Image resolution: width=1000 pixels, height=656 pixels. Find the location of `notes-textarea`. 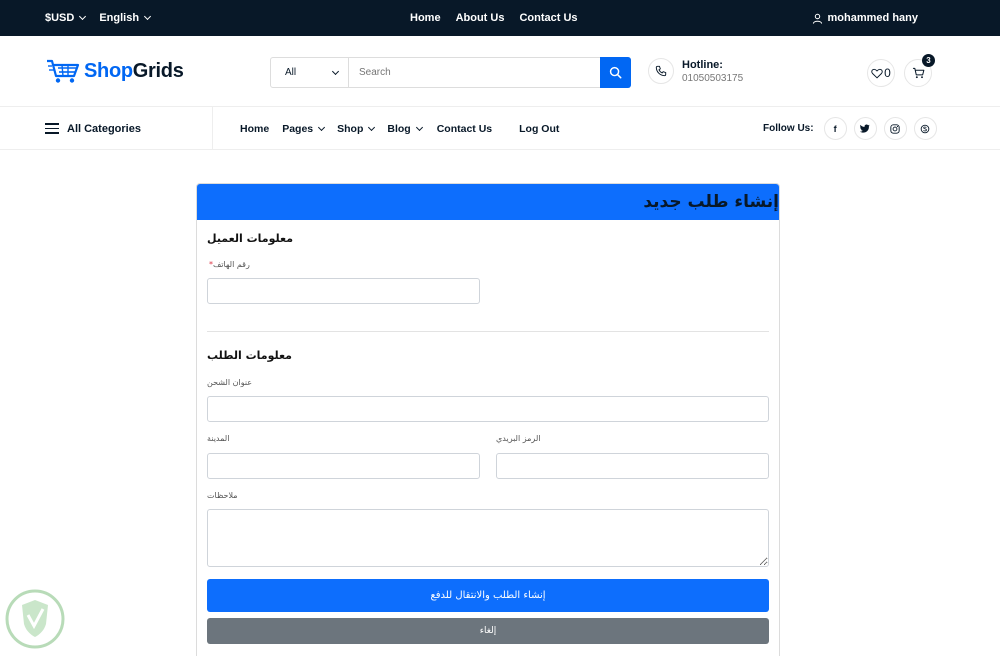

notes-textarea is located at coordinates (488, 538).